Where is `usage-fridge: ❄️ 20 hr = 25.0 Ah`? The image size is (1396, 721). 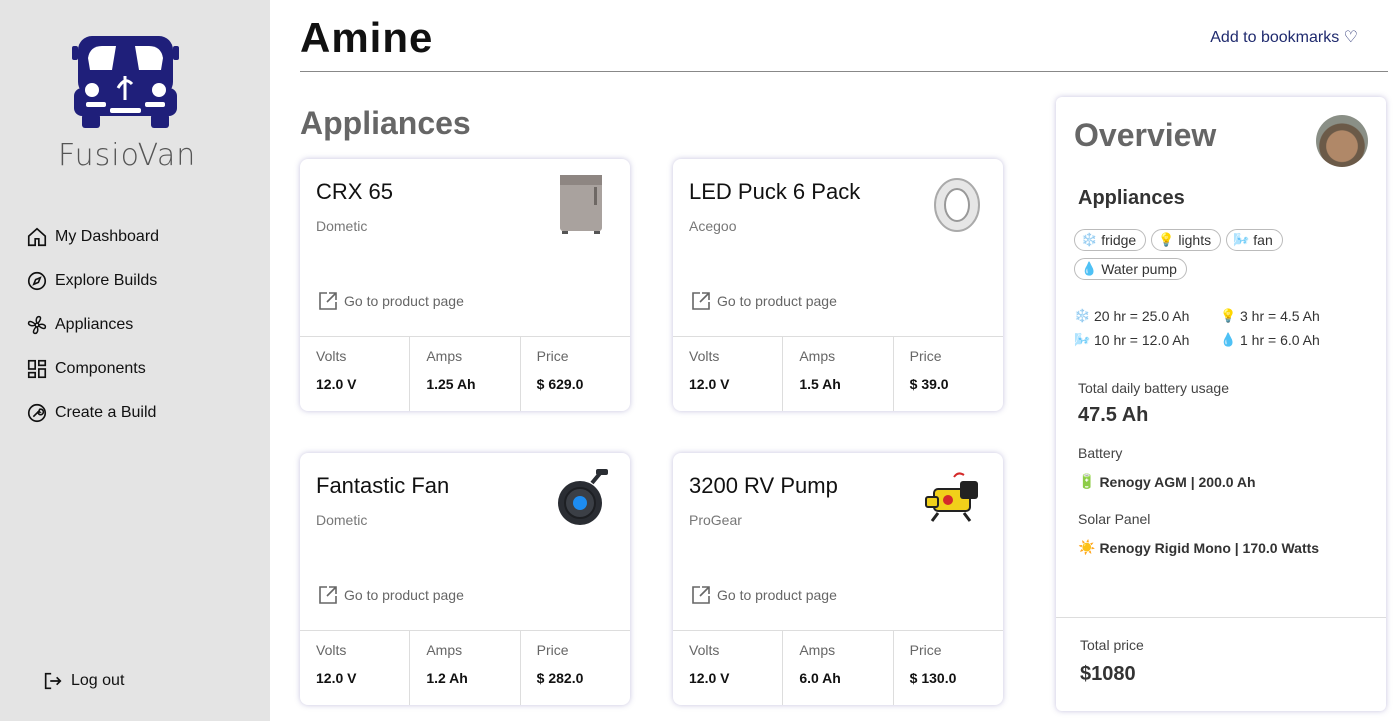
usage-fridge: ❄️ 20 hr = 25.0 Ah is located at coordinates (1147, 316).